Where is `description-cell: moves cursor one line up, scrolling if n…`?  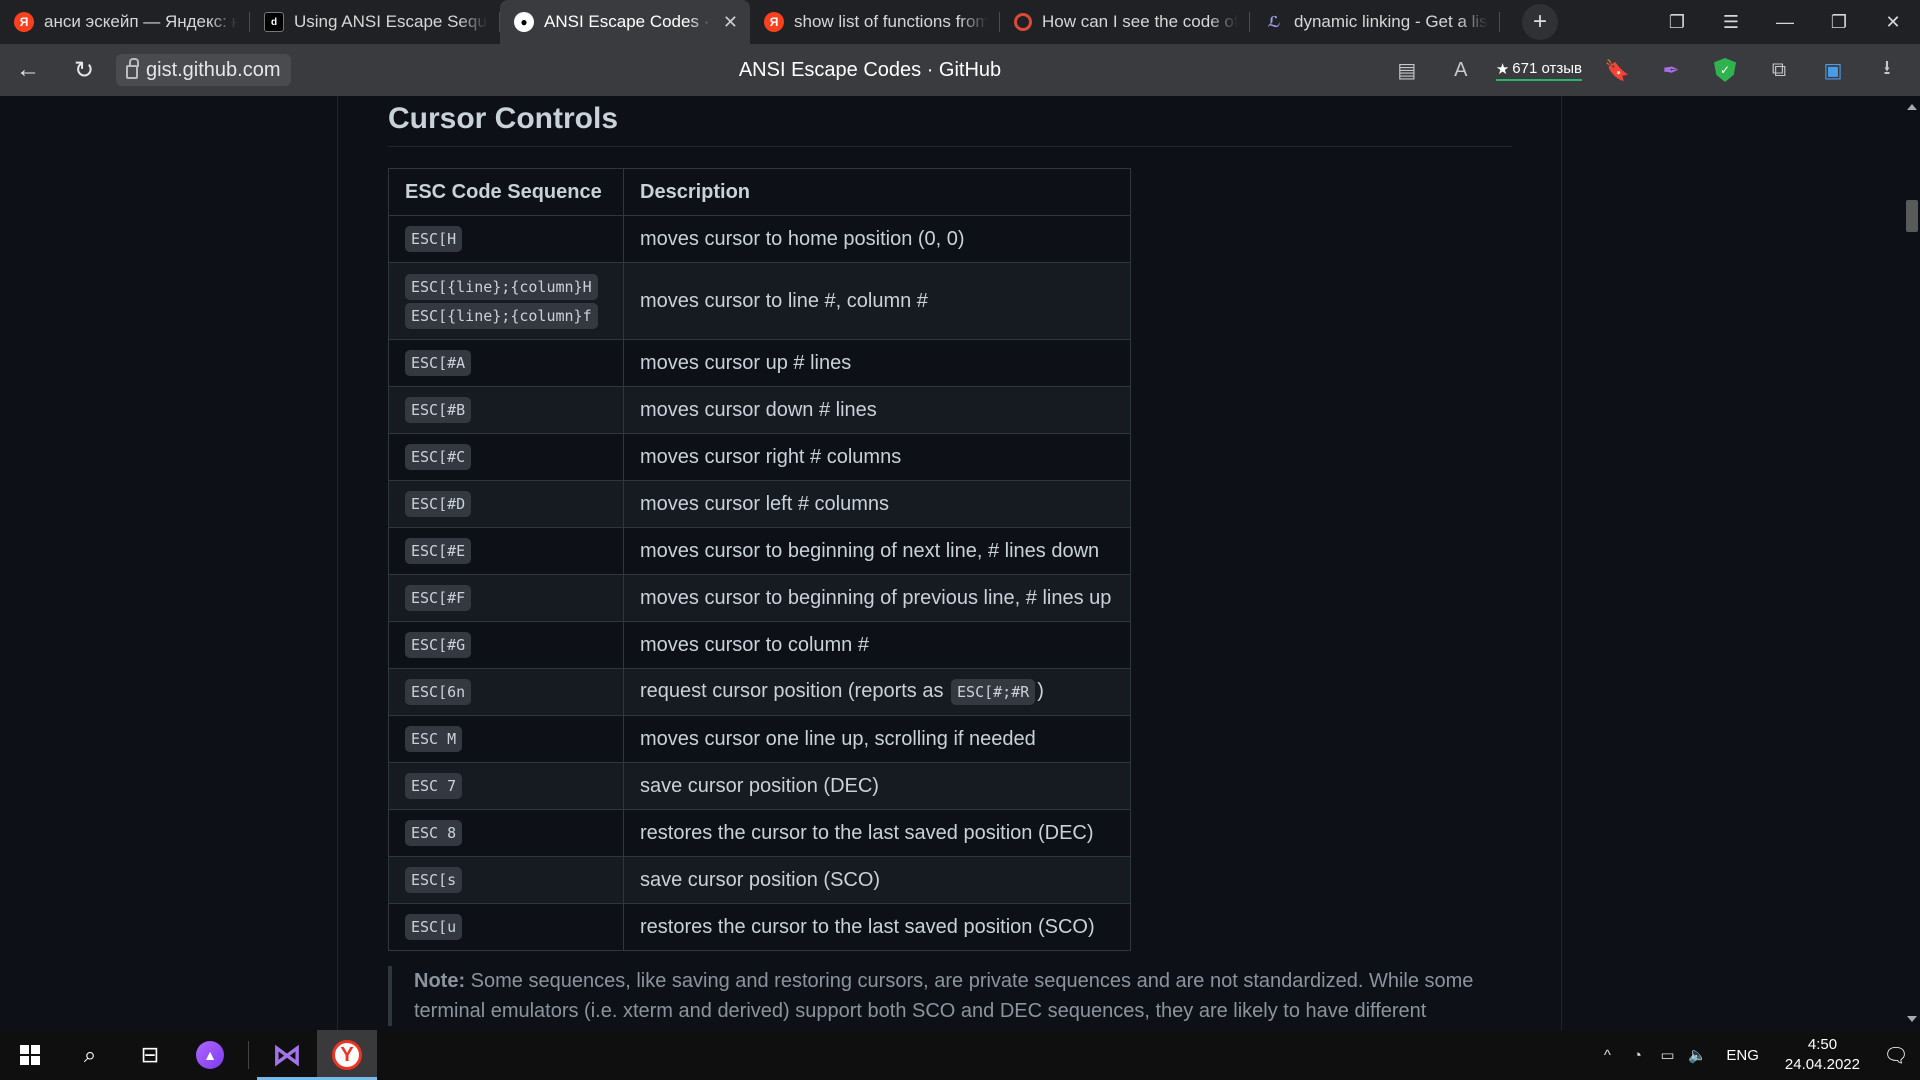 description-cell: moves cursor one line up, scrolling if n… is located at coordinates (877, 739).